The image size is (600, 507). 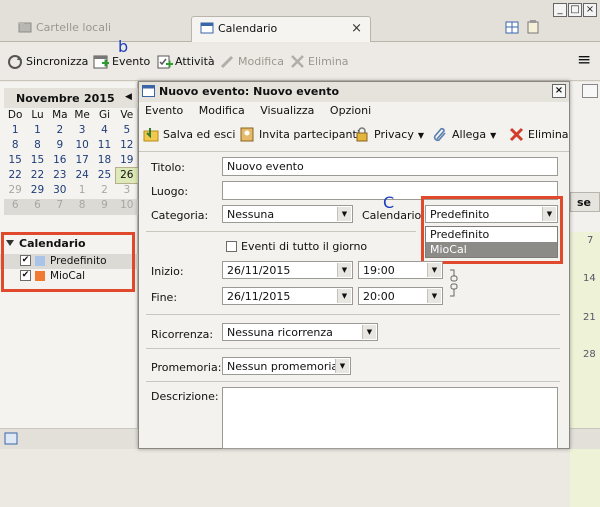 I want to click on title-input: Nuovo evento, so click(x=390, y=166).